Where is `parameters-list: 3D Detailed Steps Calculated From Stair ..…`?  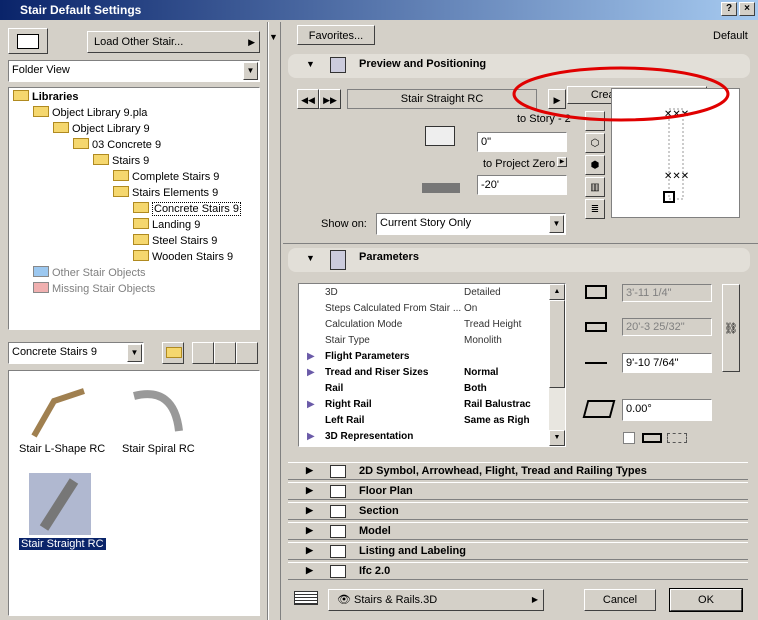
parameters-list: 3D Detailed Steps Calculated From Stair ..… is located at coordinates (432, 365).